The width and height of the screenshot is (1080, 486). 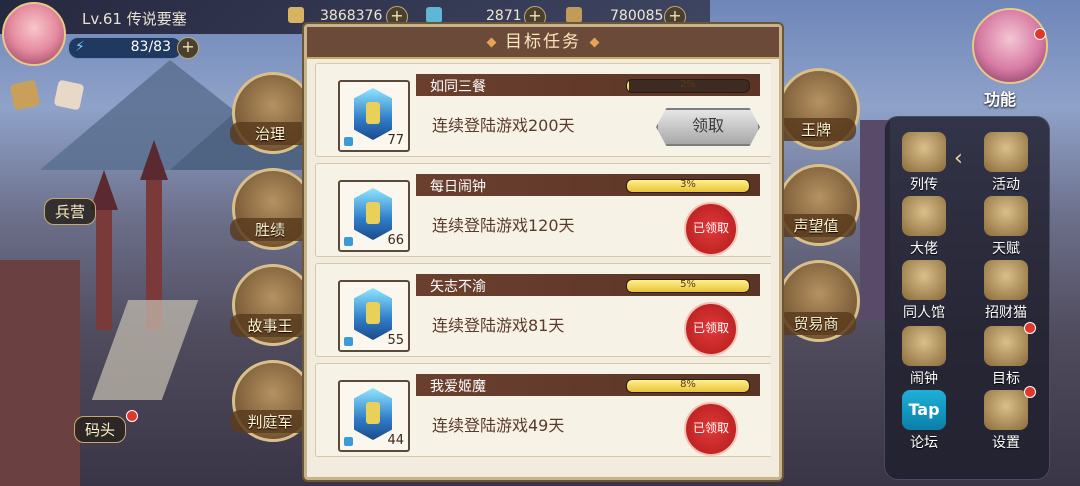 I want to click on lucky-cat-icon, so click(x=1006, y=280).